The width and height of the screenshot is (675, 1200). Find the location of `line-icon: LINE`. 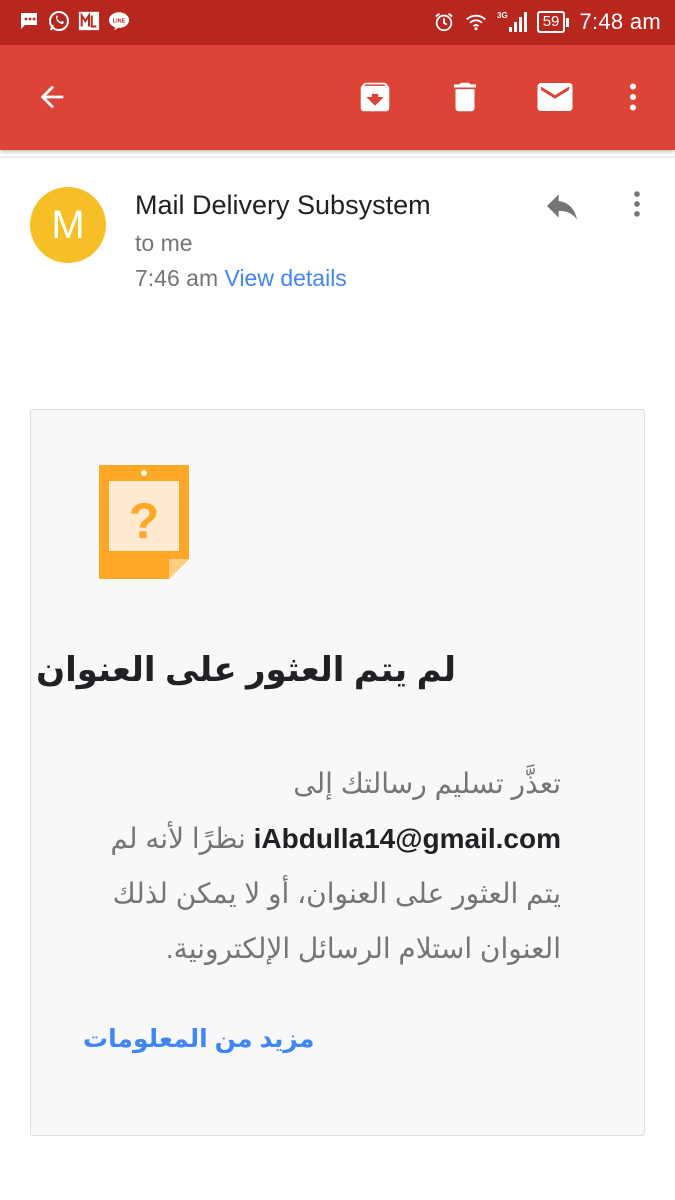

line-icon: LINE is located at coordinates (119, 21).